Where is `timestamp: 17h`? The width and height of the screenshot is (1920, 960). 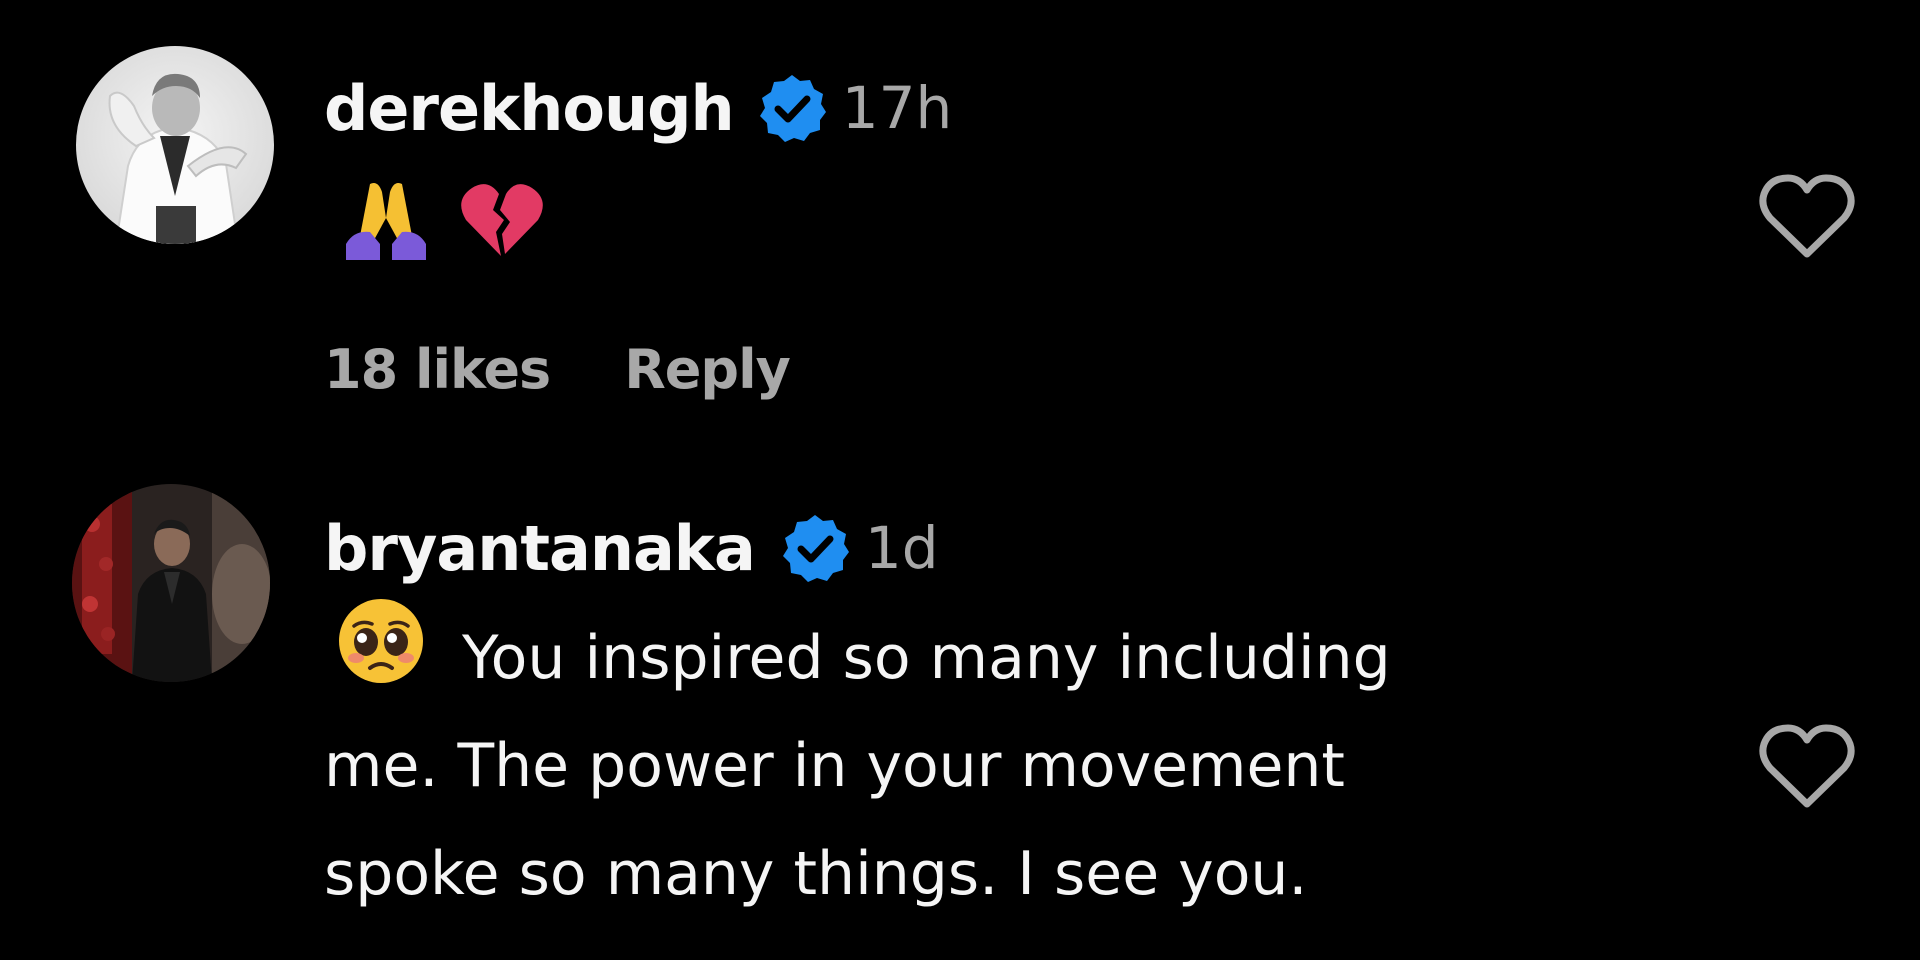 timestamp: 17h is located at coordinates (897, 108).